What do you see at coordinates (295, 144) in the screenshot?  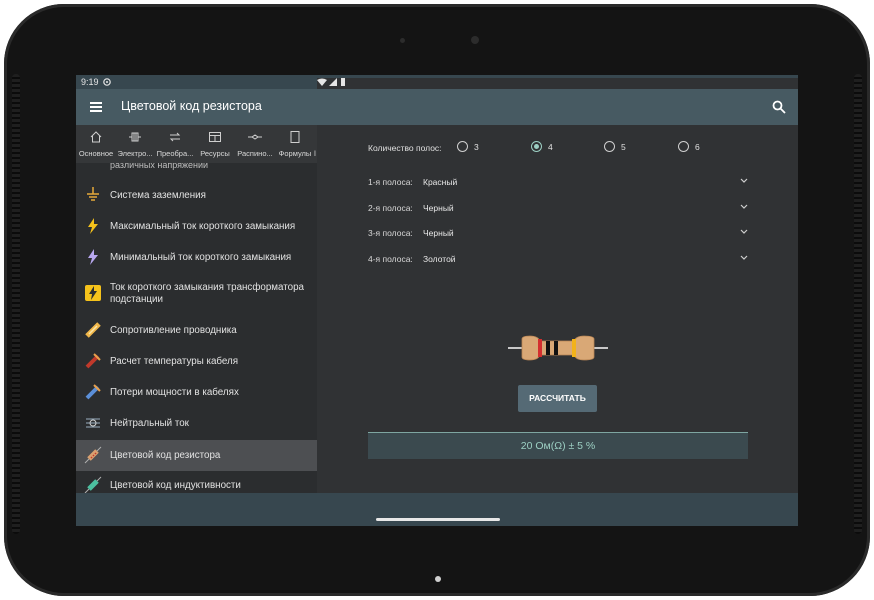 I see `tab-formulas: Формулы` at bounding box center [295, 144].